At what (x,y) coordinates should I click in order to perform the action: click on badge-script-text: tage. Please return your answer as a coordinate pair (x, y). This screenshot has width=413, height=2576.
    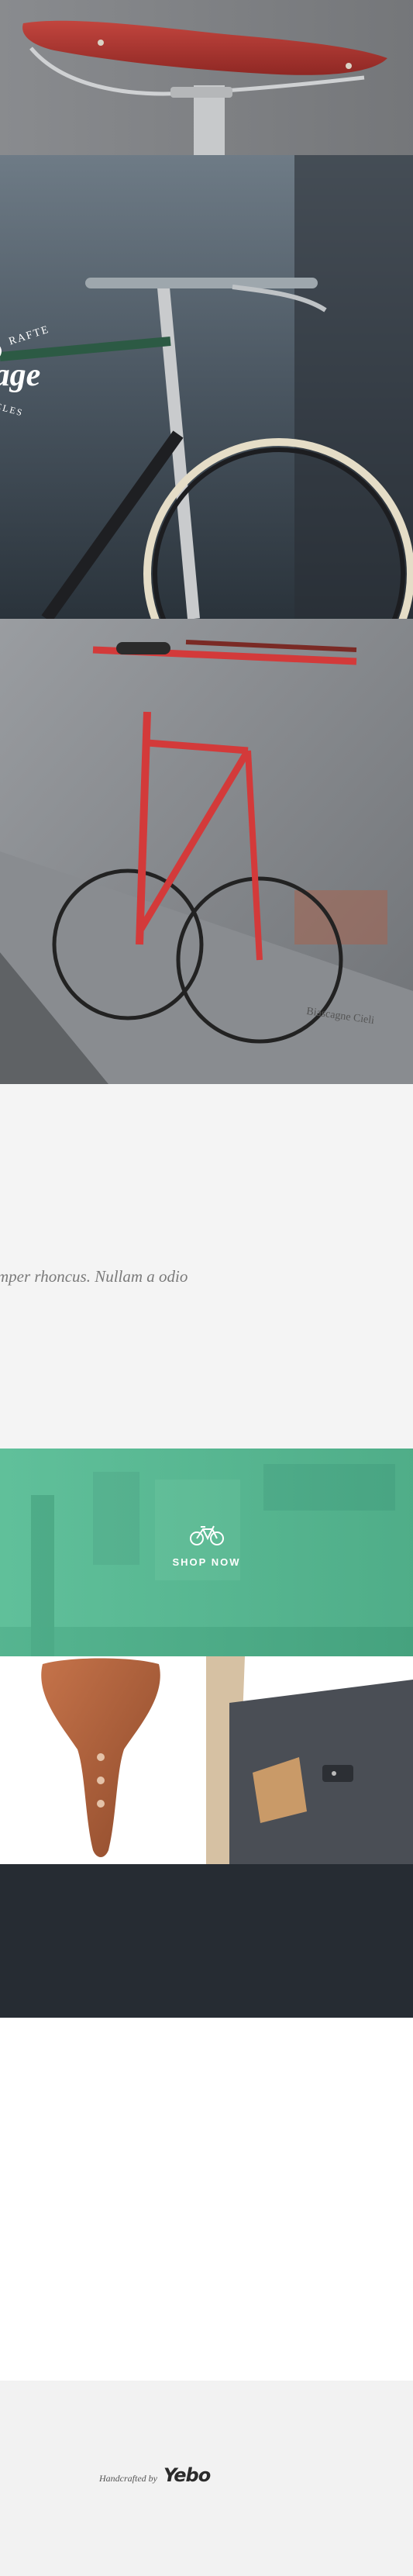
    Looking at the image, I should click on (20, 375).